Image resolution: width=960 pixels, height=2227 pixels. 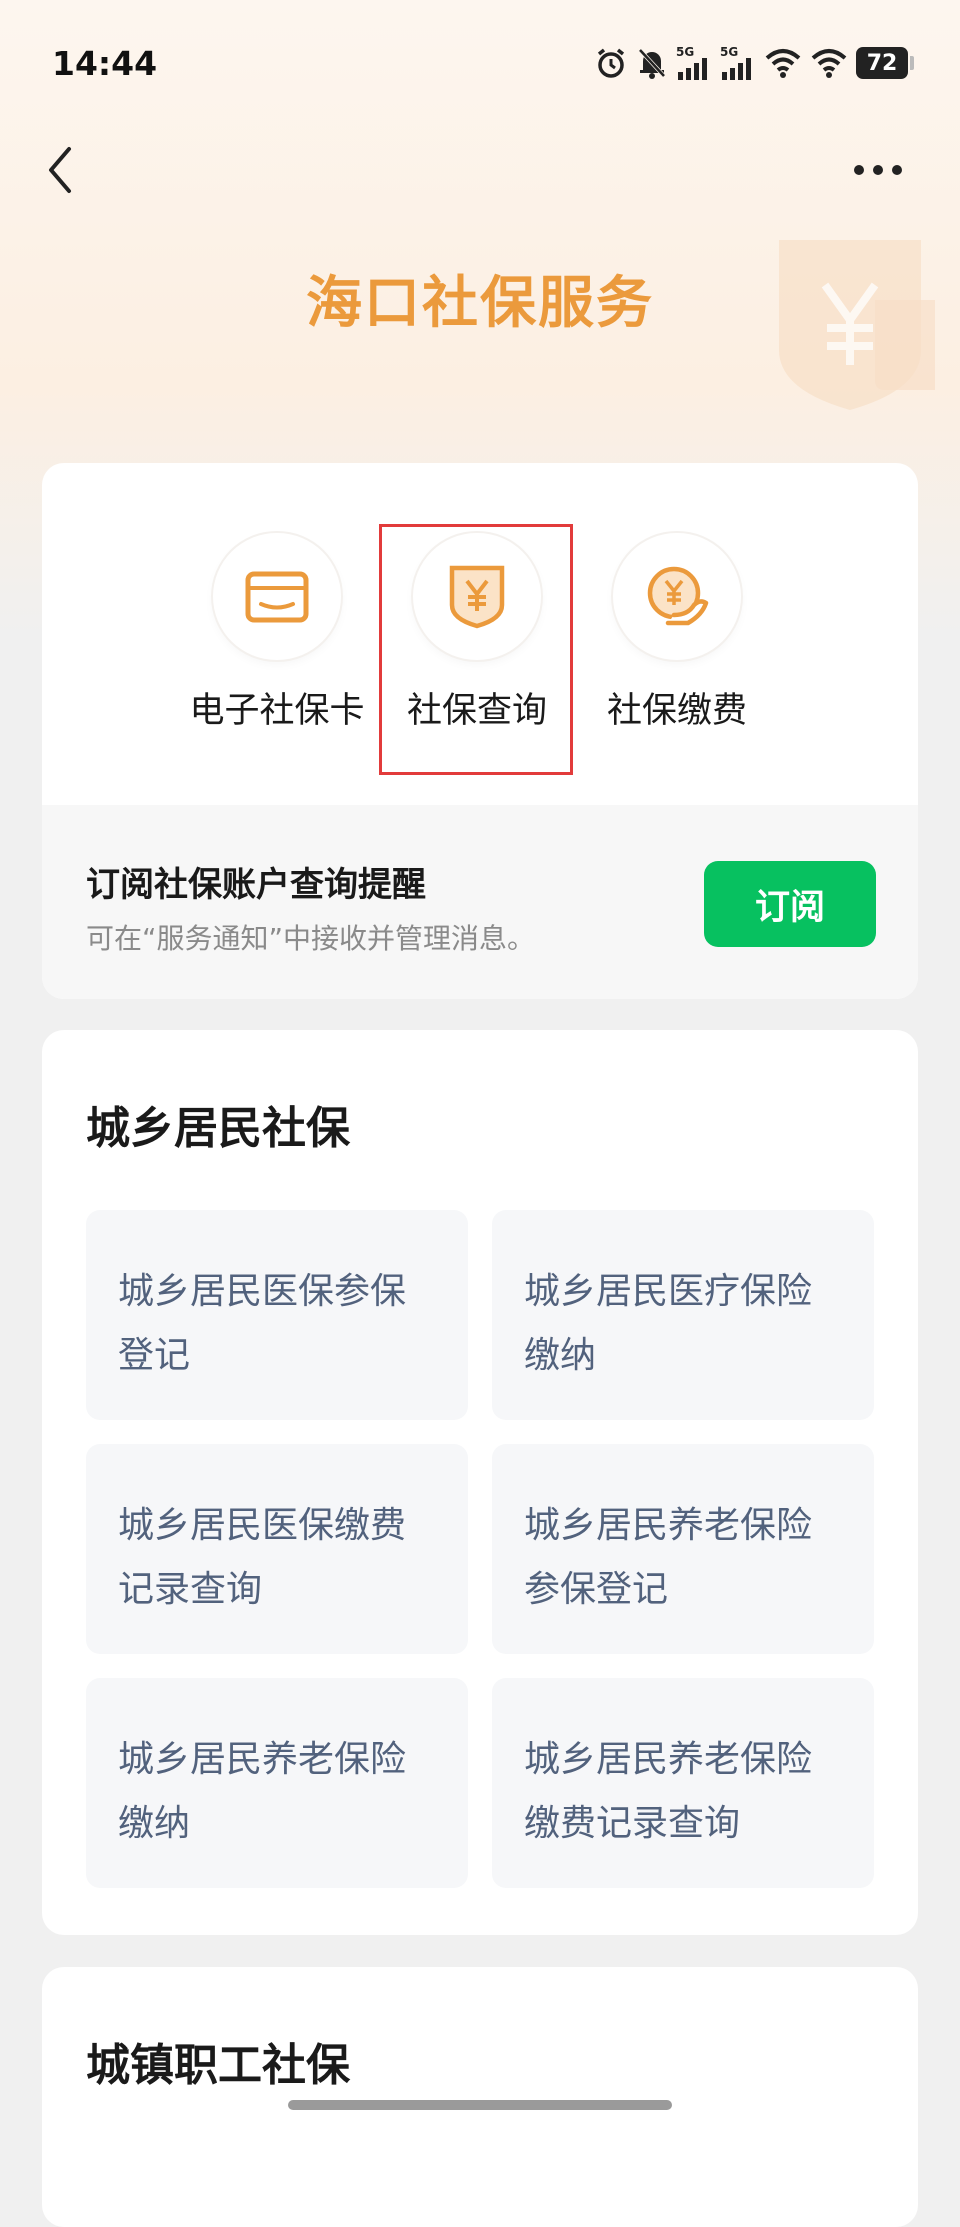 What do you see at coordinates (857, 325) in the screenshot?
I see `yen-shield-icon` at bounding box center [857, 325].